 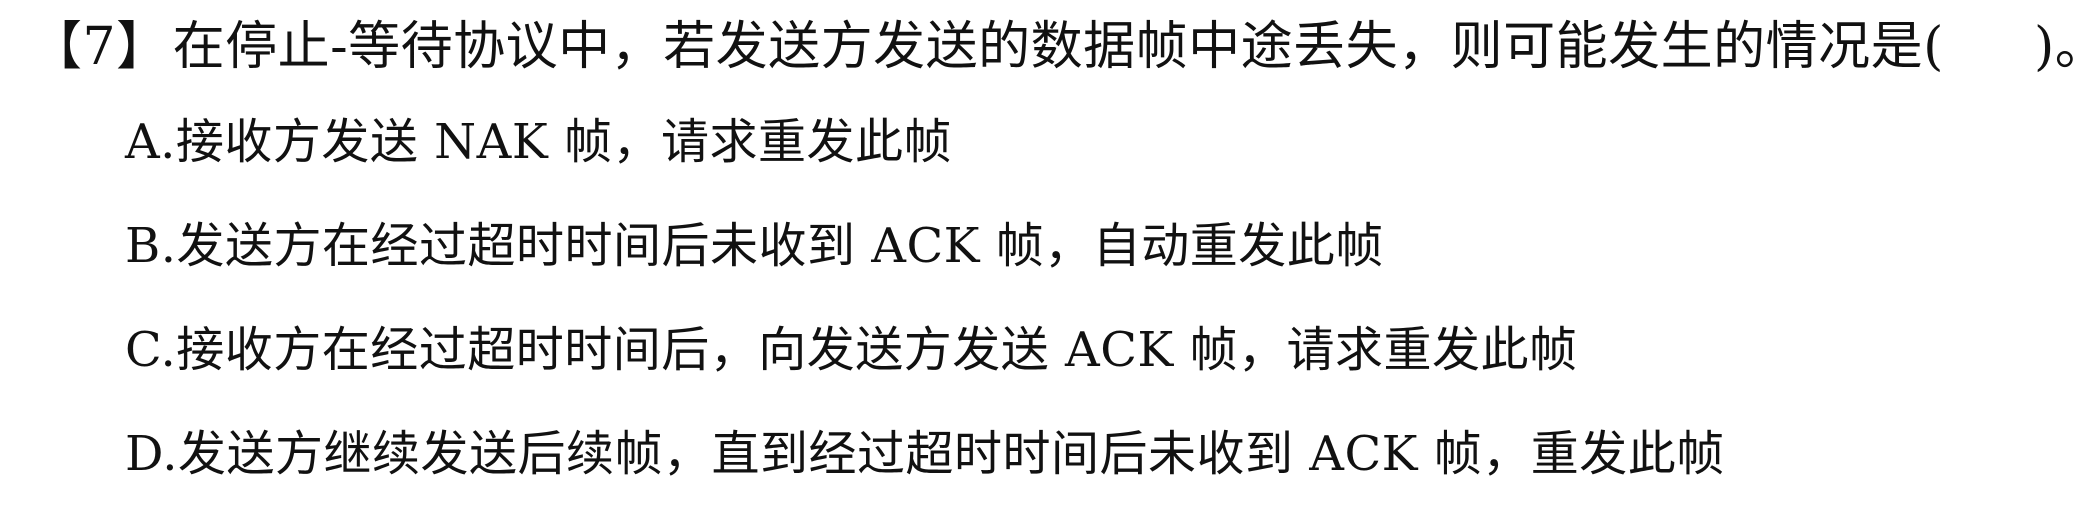 I want to click on option-a: A.接收方发送 NAK 帧，请求重发此帧, so click(x=538, y=142).